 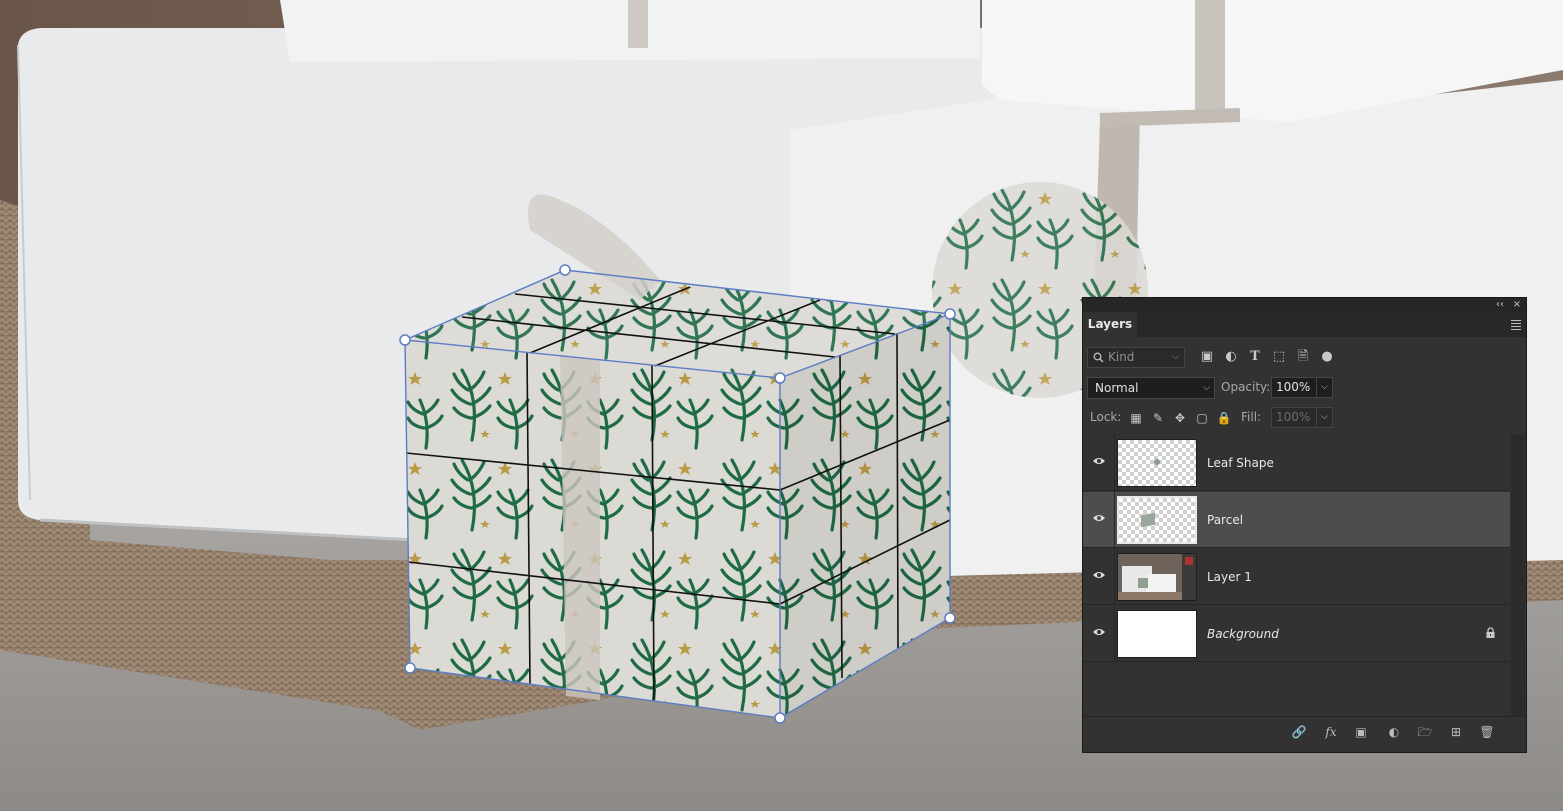 I want to click on link-layers-icon: 🔗, so click(x=1299, y=732).